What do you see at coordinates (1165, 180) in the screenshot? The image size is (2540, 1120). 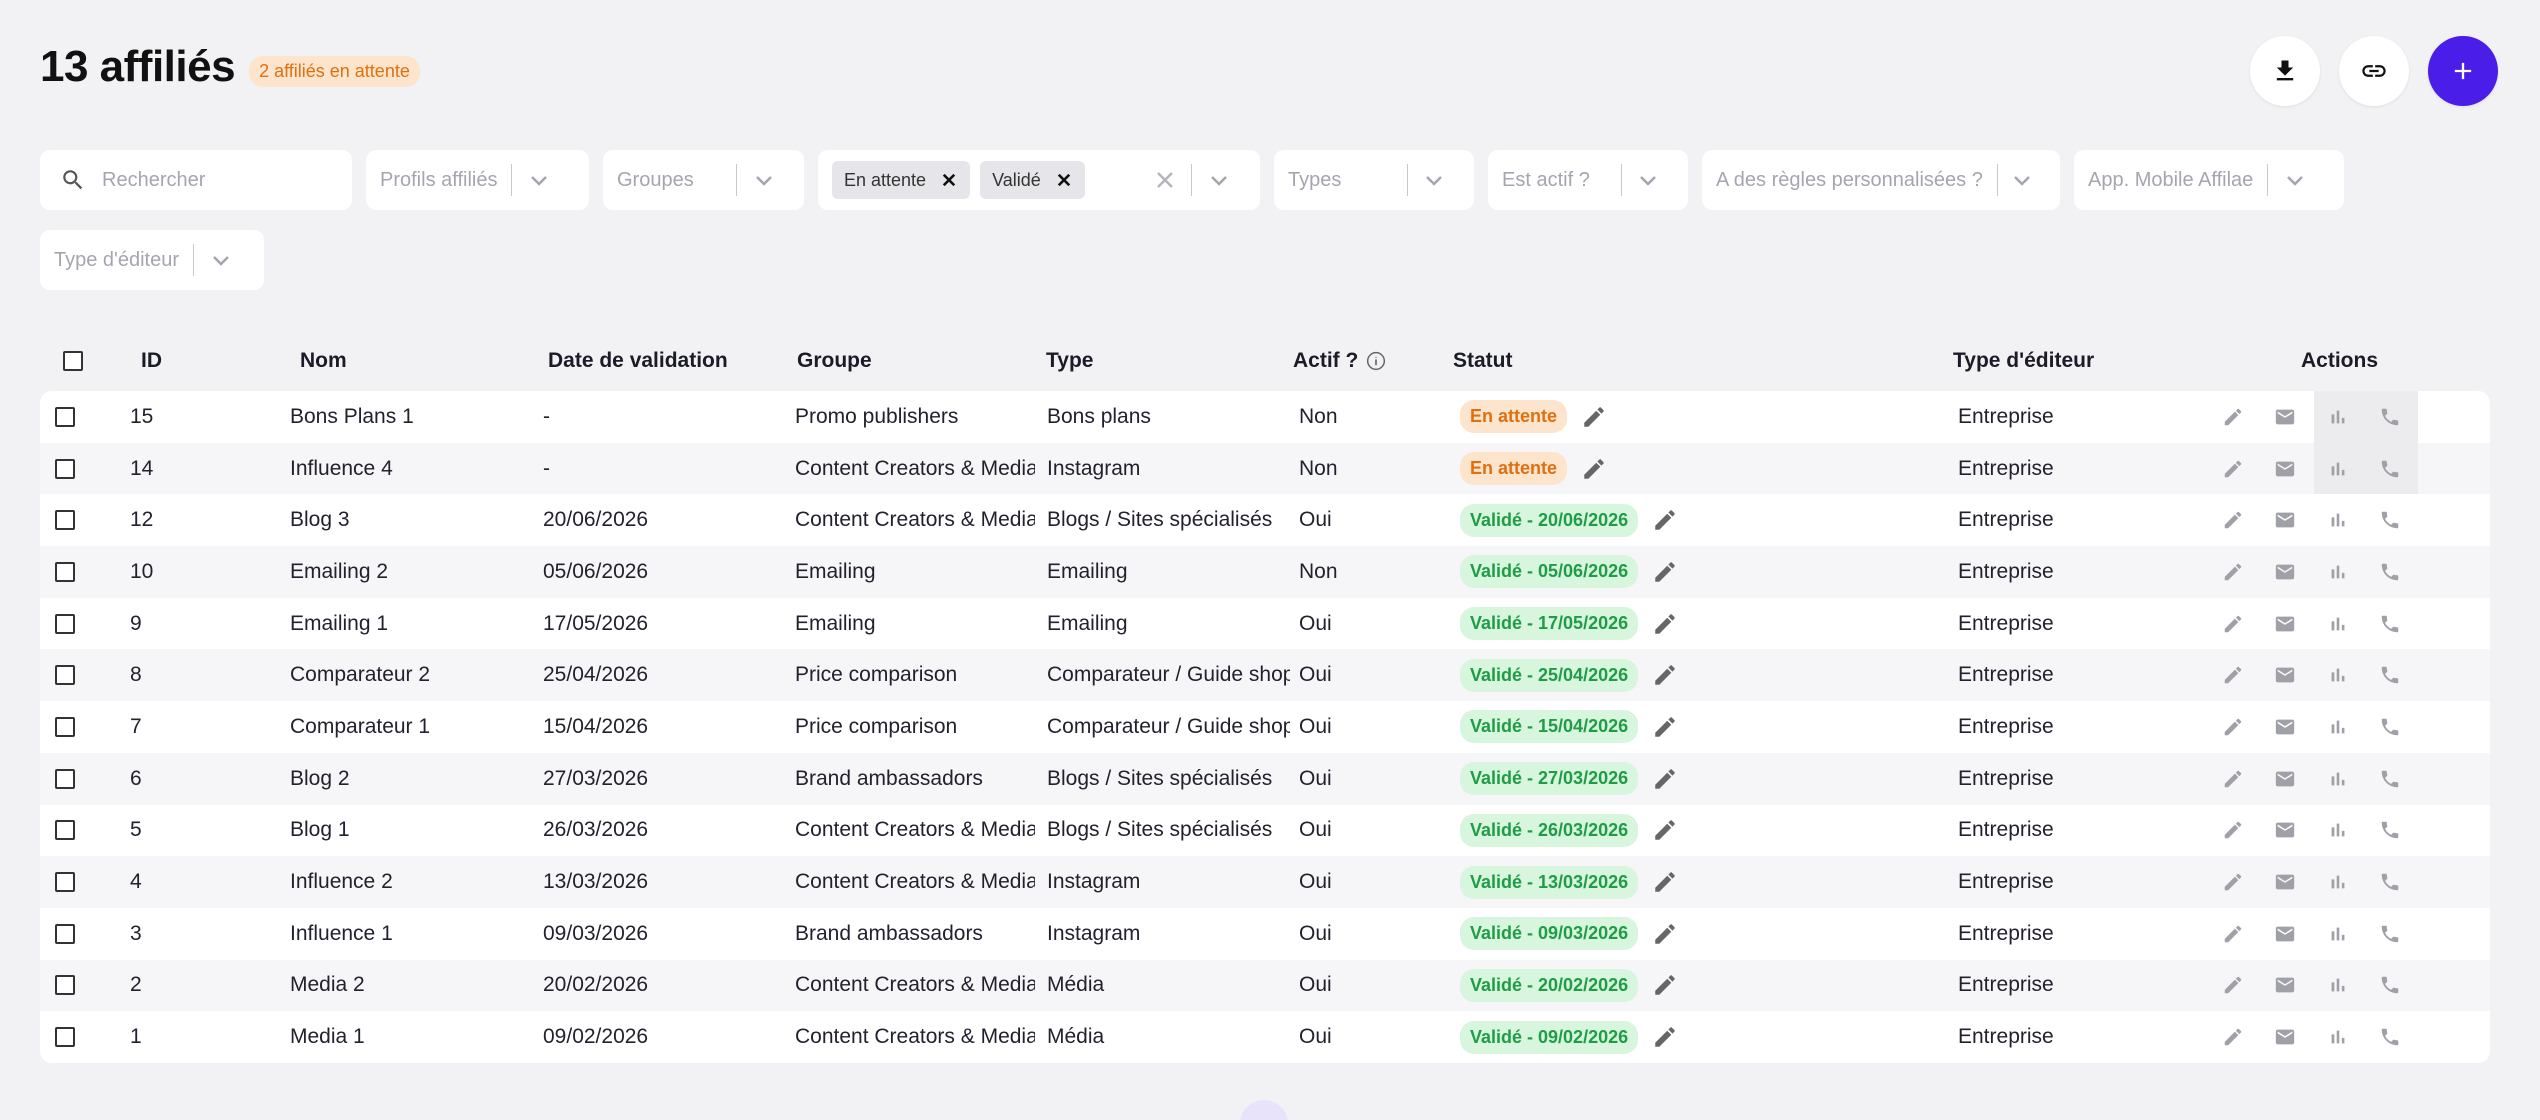 I see `clear-all-icon` at bounding box center [1165, 180].